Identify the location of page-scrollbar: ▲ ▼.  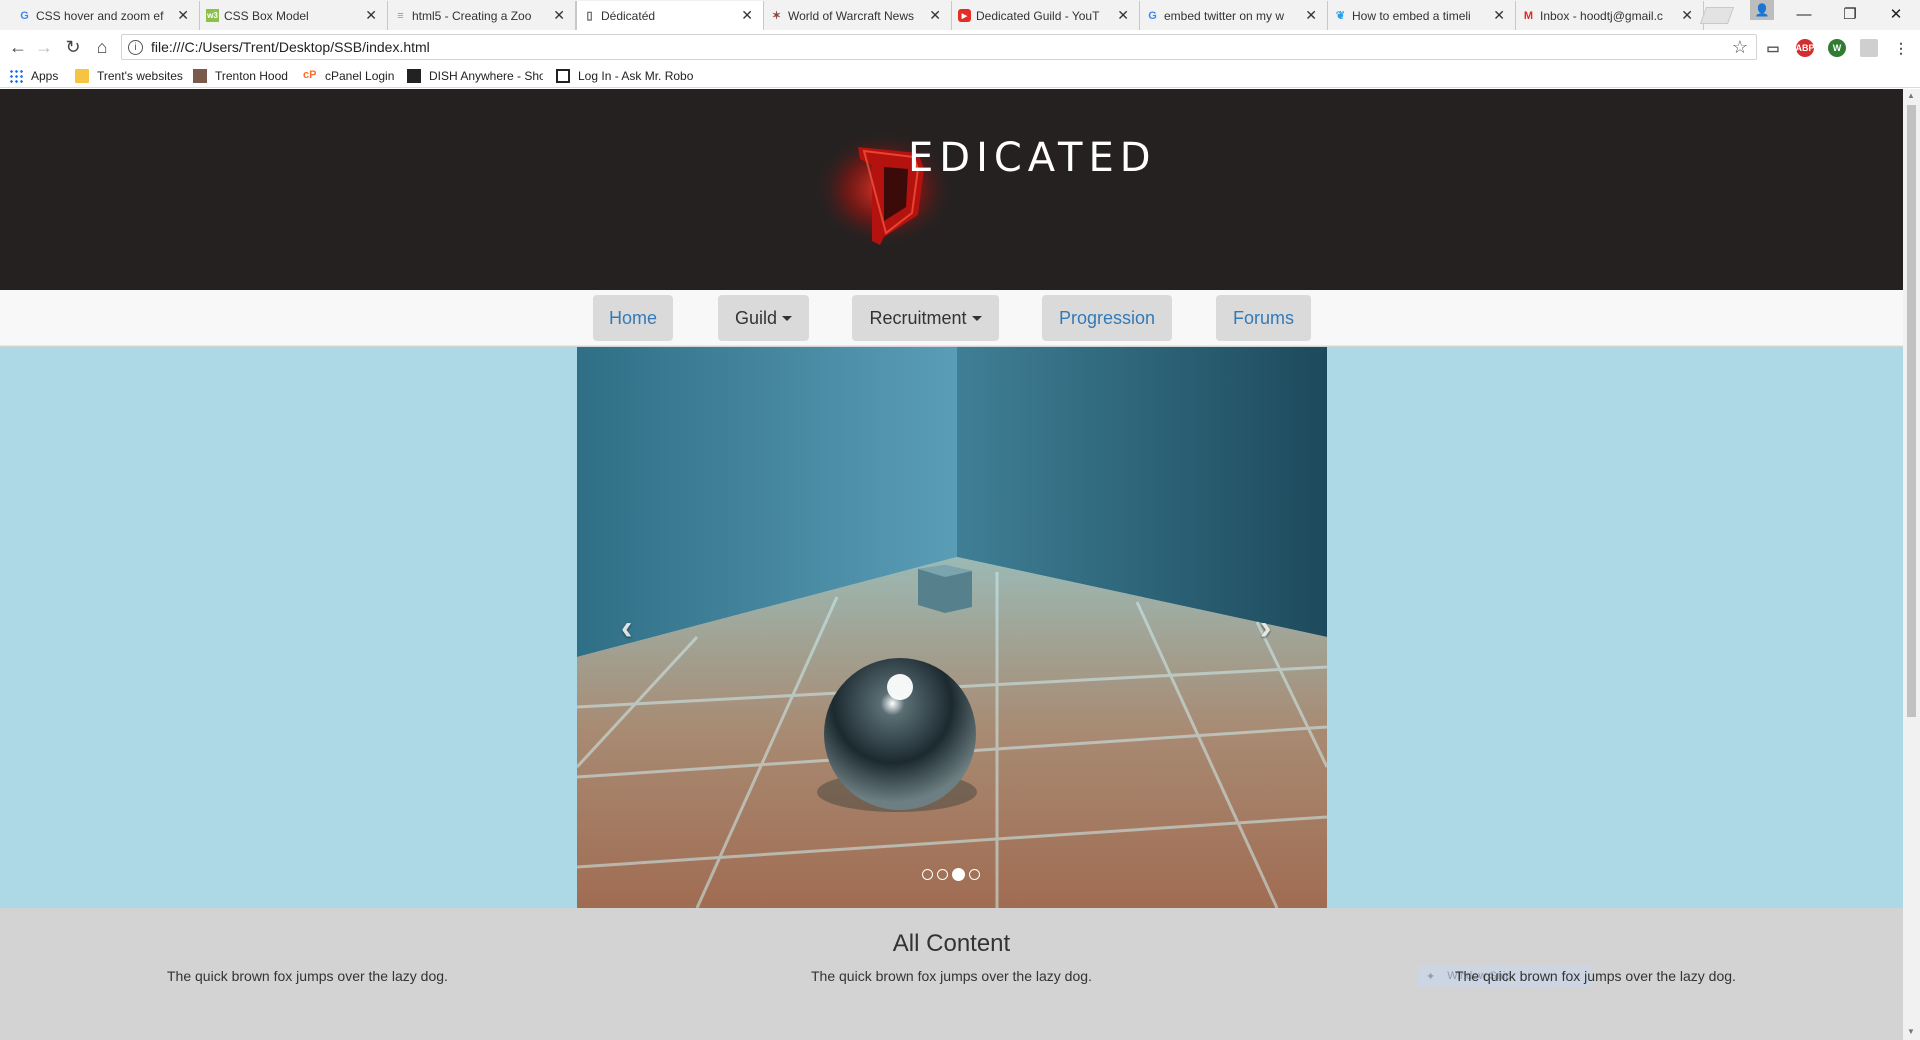
(1911, 564).